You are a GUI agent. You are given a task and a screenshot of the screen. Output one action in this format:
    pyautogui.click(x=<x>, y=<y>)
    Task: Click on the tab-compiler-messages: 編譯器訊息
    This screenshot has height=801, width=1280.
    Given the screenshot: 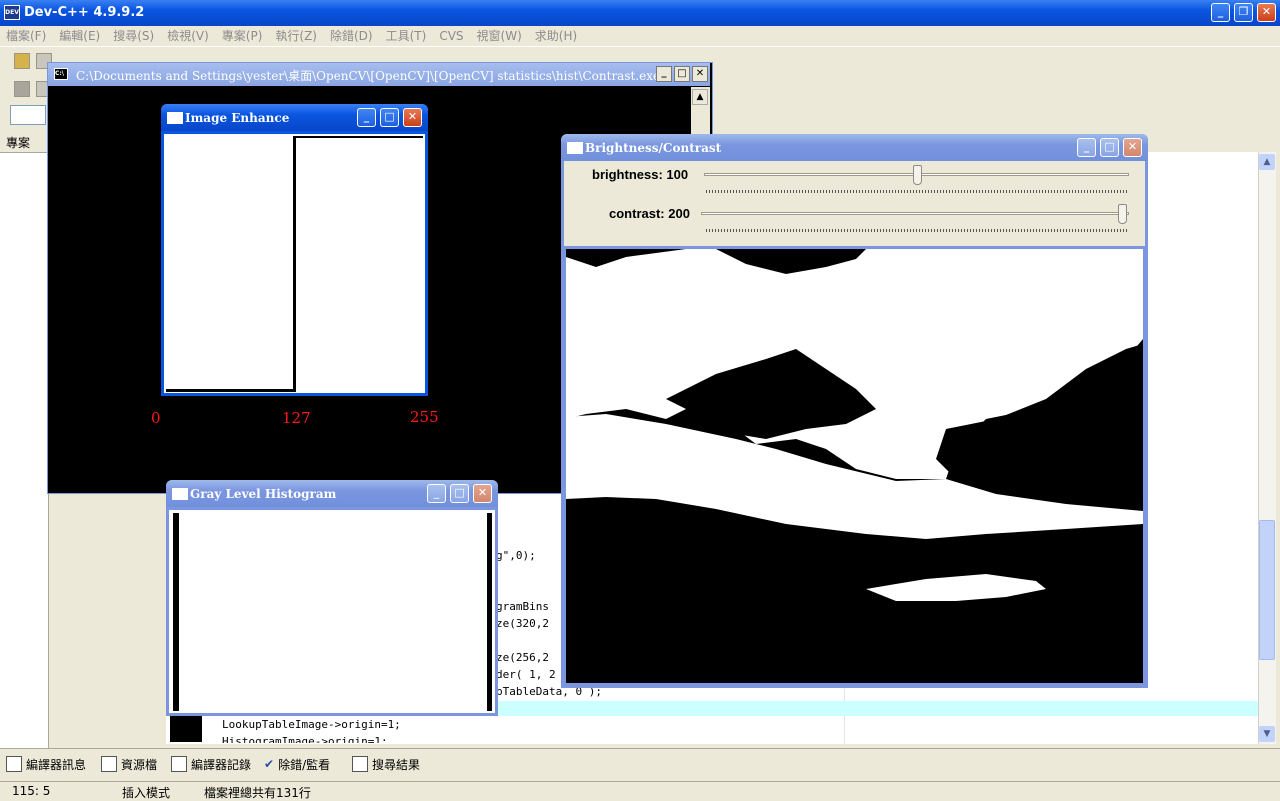 What is the action you would take?
    pyautogui.click(x=46, y=764)
    